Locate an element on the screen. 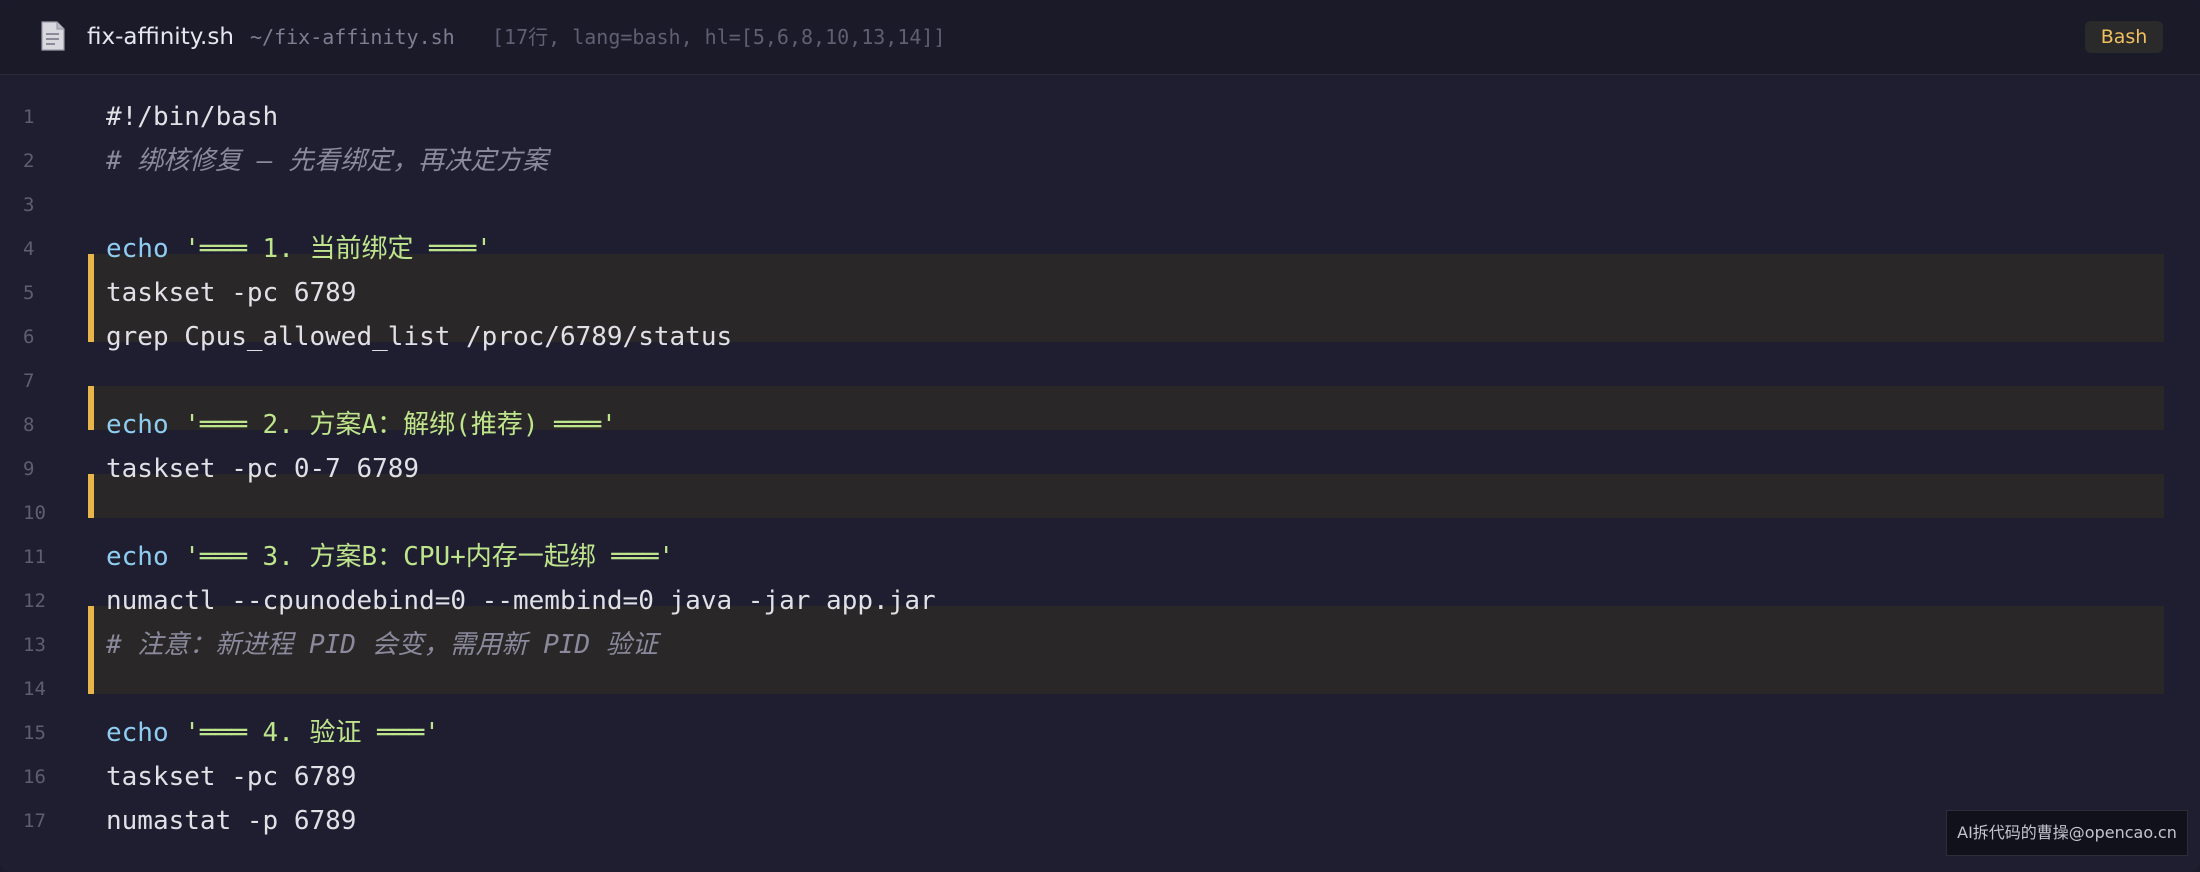 This screenshot has height=872, width=2200. line-code: # 绑核修复 — 先看绑定，再决定方案 is located at coordinates (327, 161).